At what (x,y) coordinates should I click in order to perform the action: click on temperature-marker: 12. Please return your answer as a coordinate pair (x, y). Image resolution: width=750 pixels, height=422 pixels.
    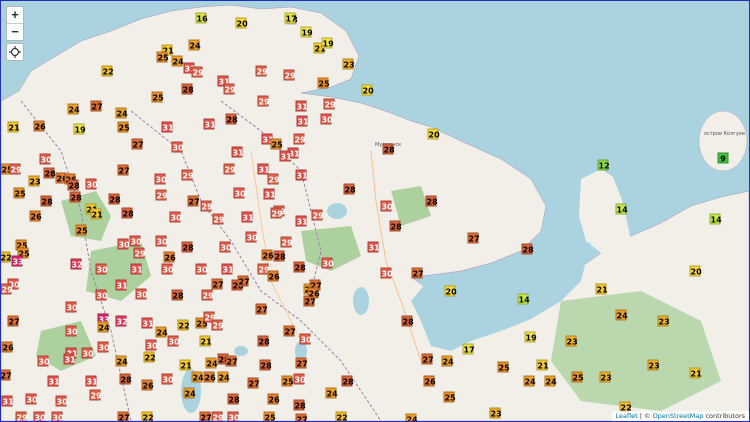
    Looking at the image, I should click on (603, 165).